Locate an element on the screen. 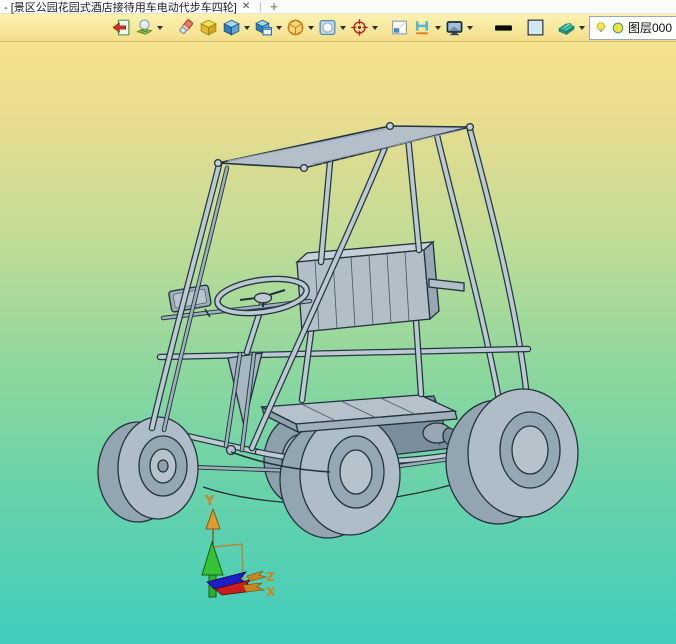 The height and width of the screenshot is (644, 676). orientation-target-icon is located at coordinates (359, 27).